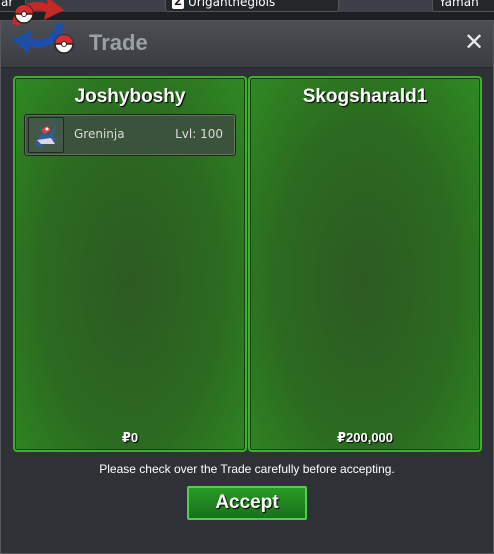 The width and height of the screenshot is (494, 554). I want to click on left-trainer-name: Joshyboshy, so click(130, 96).